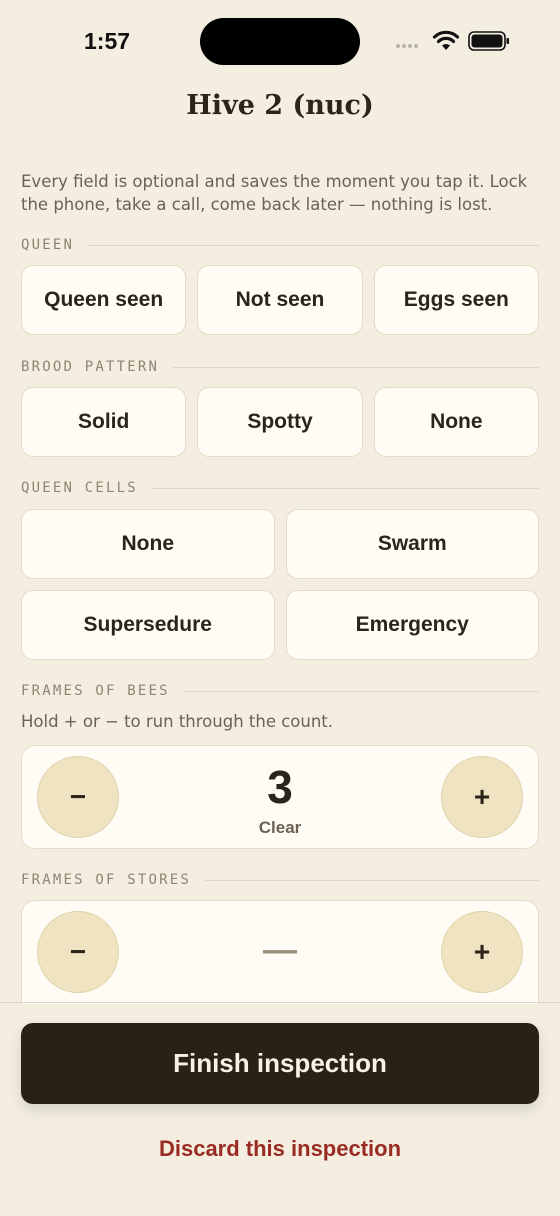 The image size is (560, 1216). What do you see at coordinates (280, 584) in the screenshot?
I see `queen-cells-options: None Swarm Supersedure Emergency` at bounding box center [280, 584].